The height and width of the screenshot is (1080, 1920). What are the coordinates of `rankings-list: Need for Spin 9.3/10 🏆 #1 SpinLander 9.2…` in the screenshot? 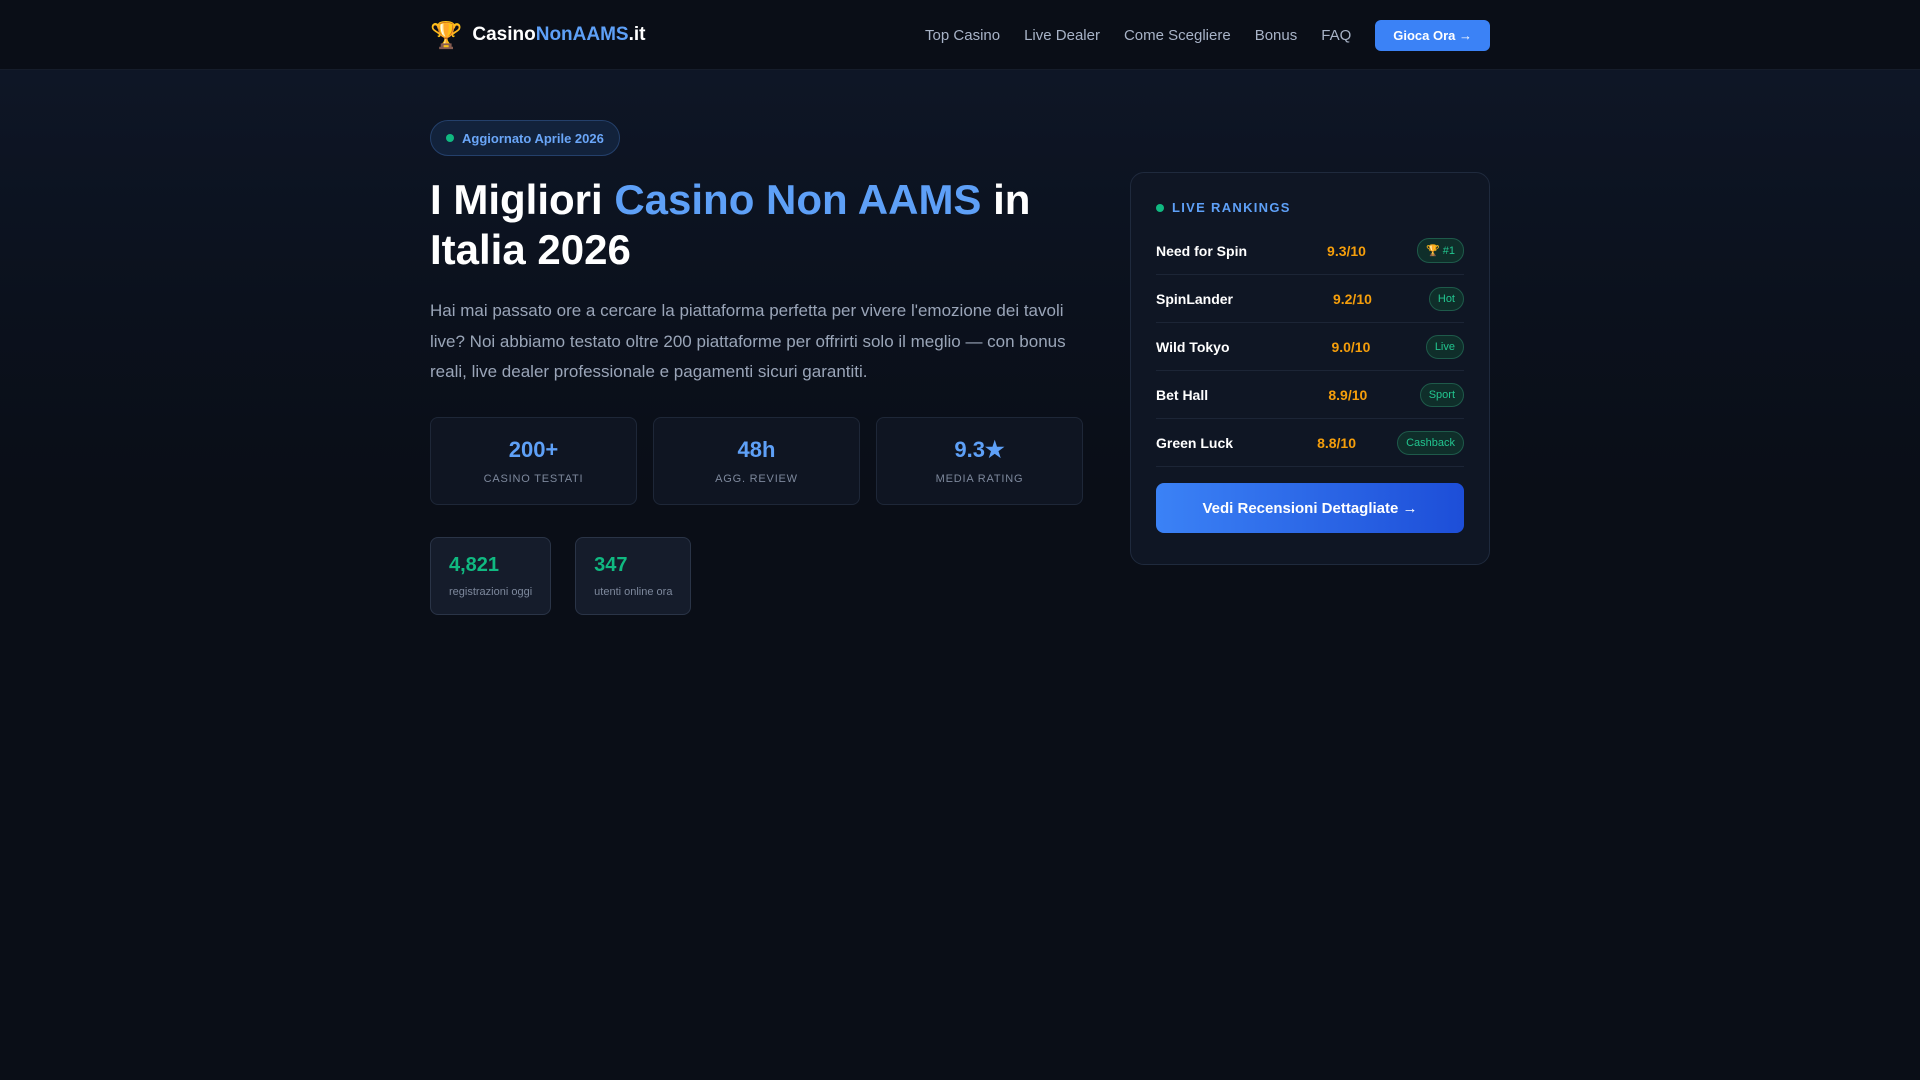 It's located at (1310, 347).